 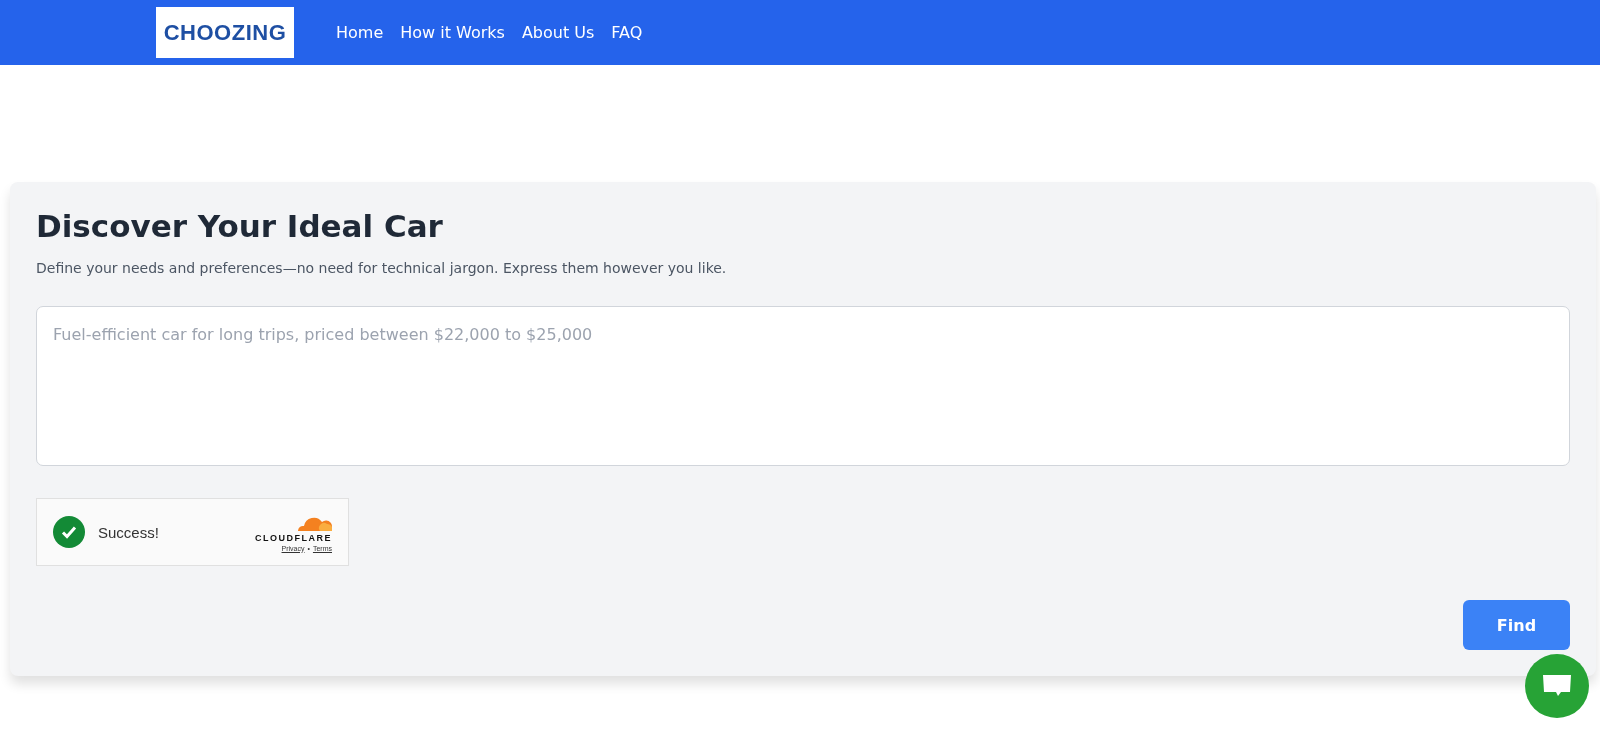 What do you see at coordinates (293, 537) in the screenshot?
I see `brand-name: CLOUDFLARE` at bounding box center [293, 537].